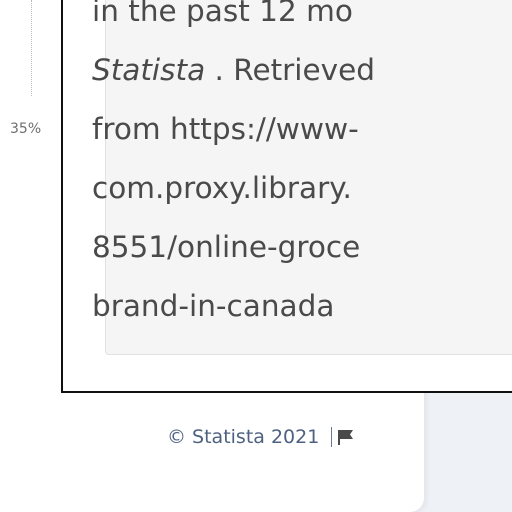  I want to click on footer: © Statista 2021, so click(261, 437).